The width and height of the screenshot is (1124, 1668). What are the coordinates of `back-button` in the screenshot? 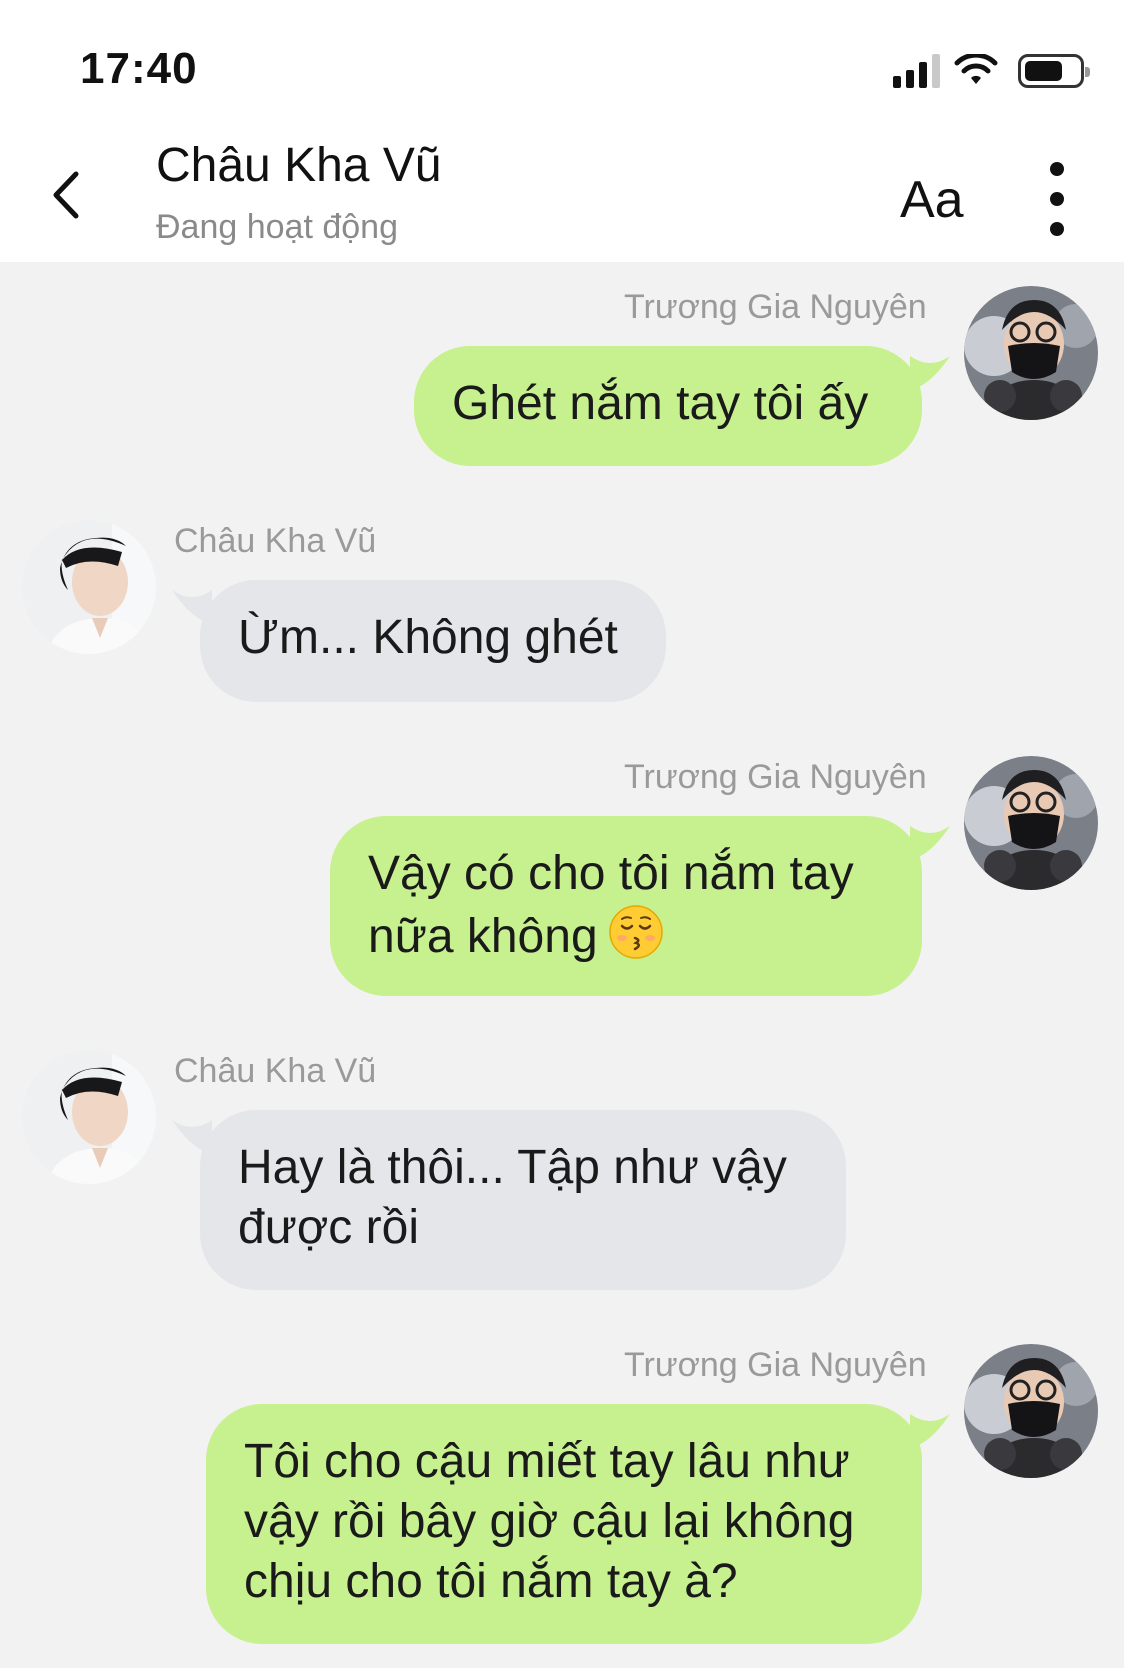 It's located at (65, 195).